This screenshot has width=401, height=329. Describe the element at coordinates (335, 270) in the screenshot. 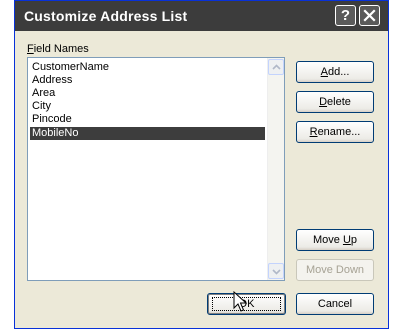

I see `move-down-button: Move Down` at that location.